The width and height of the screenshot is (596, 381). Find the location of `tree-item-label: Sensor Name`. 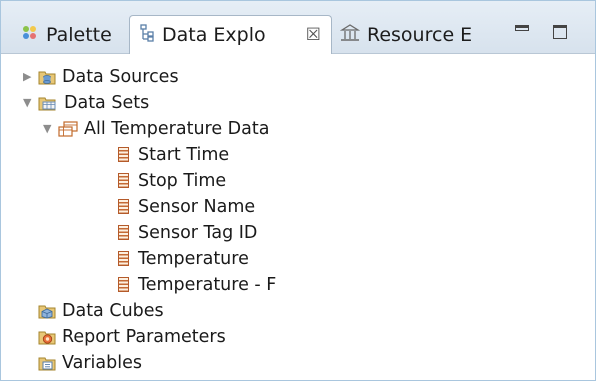

tree-item-label: Sensor Name is located at coordinates (197, 206).